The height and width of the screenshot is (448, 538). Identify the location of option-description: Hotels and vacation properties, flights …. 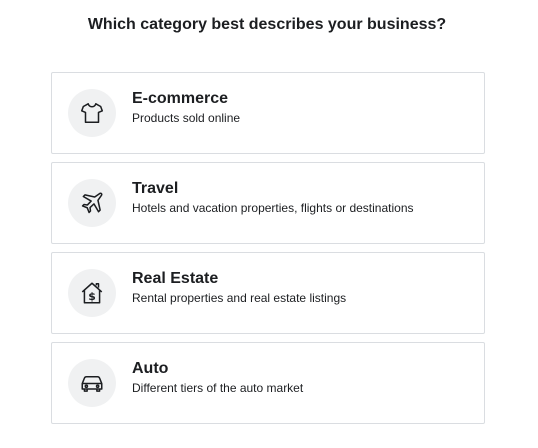
(273, 208).